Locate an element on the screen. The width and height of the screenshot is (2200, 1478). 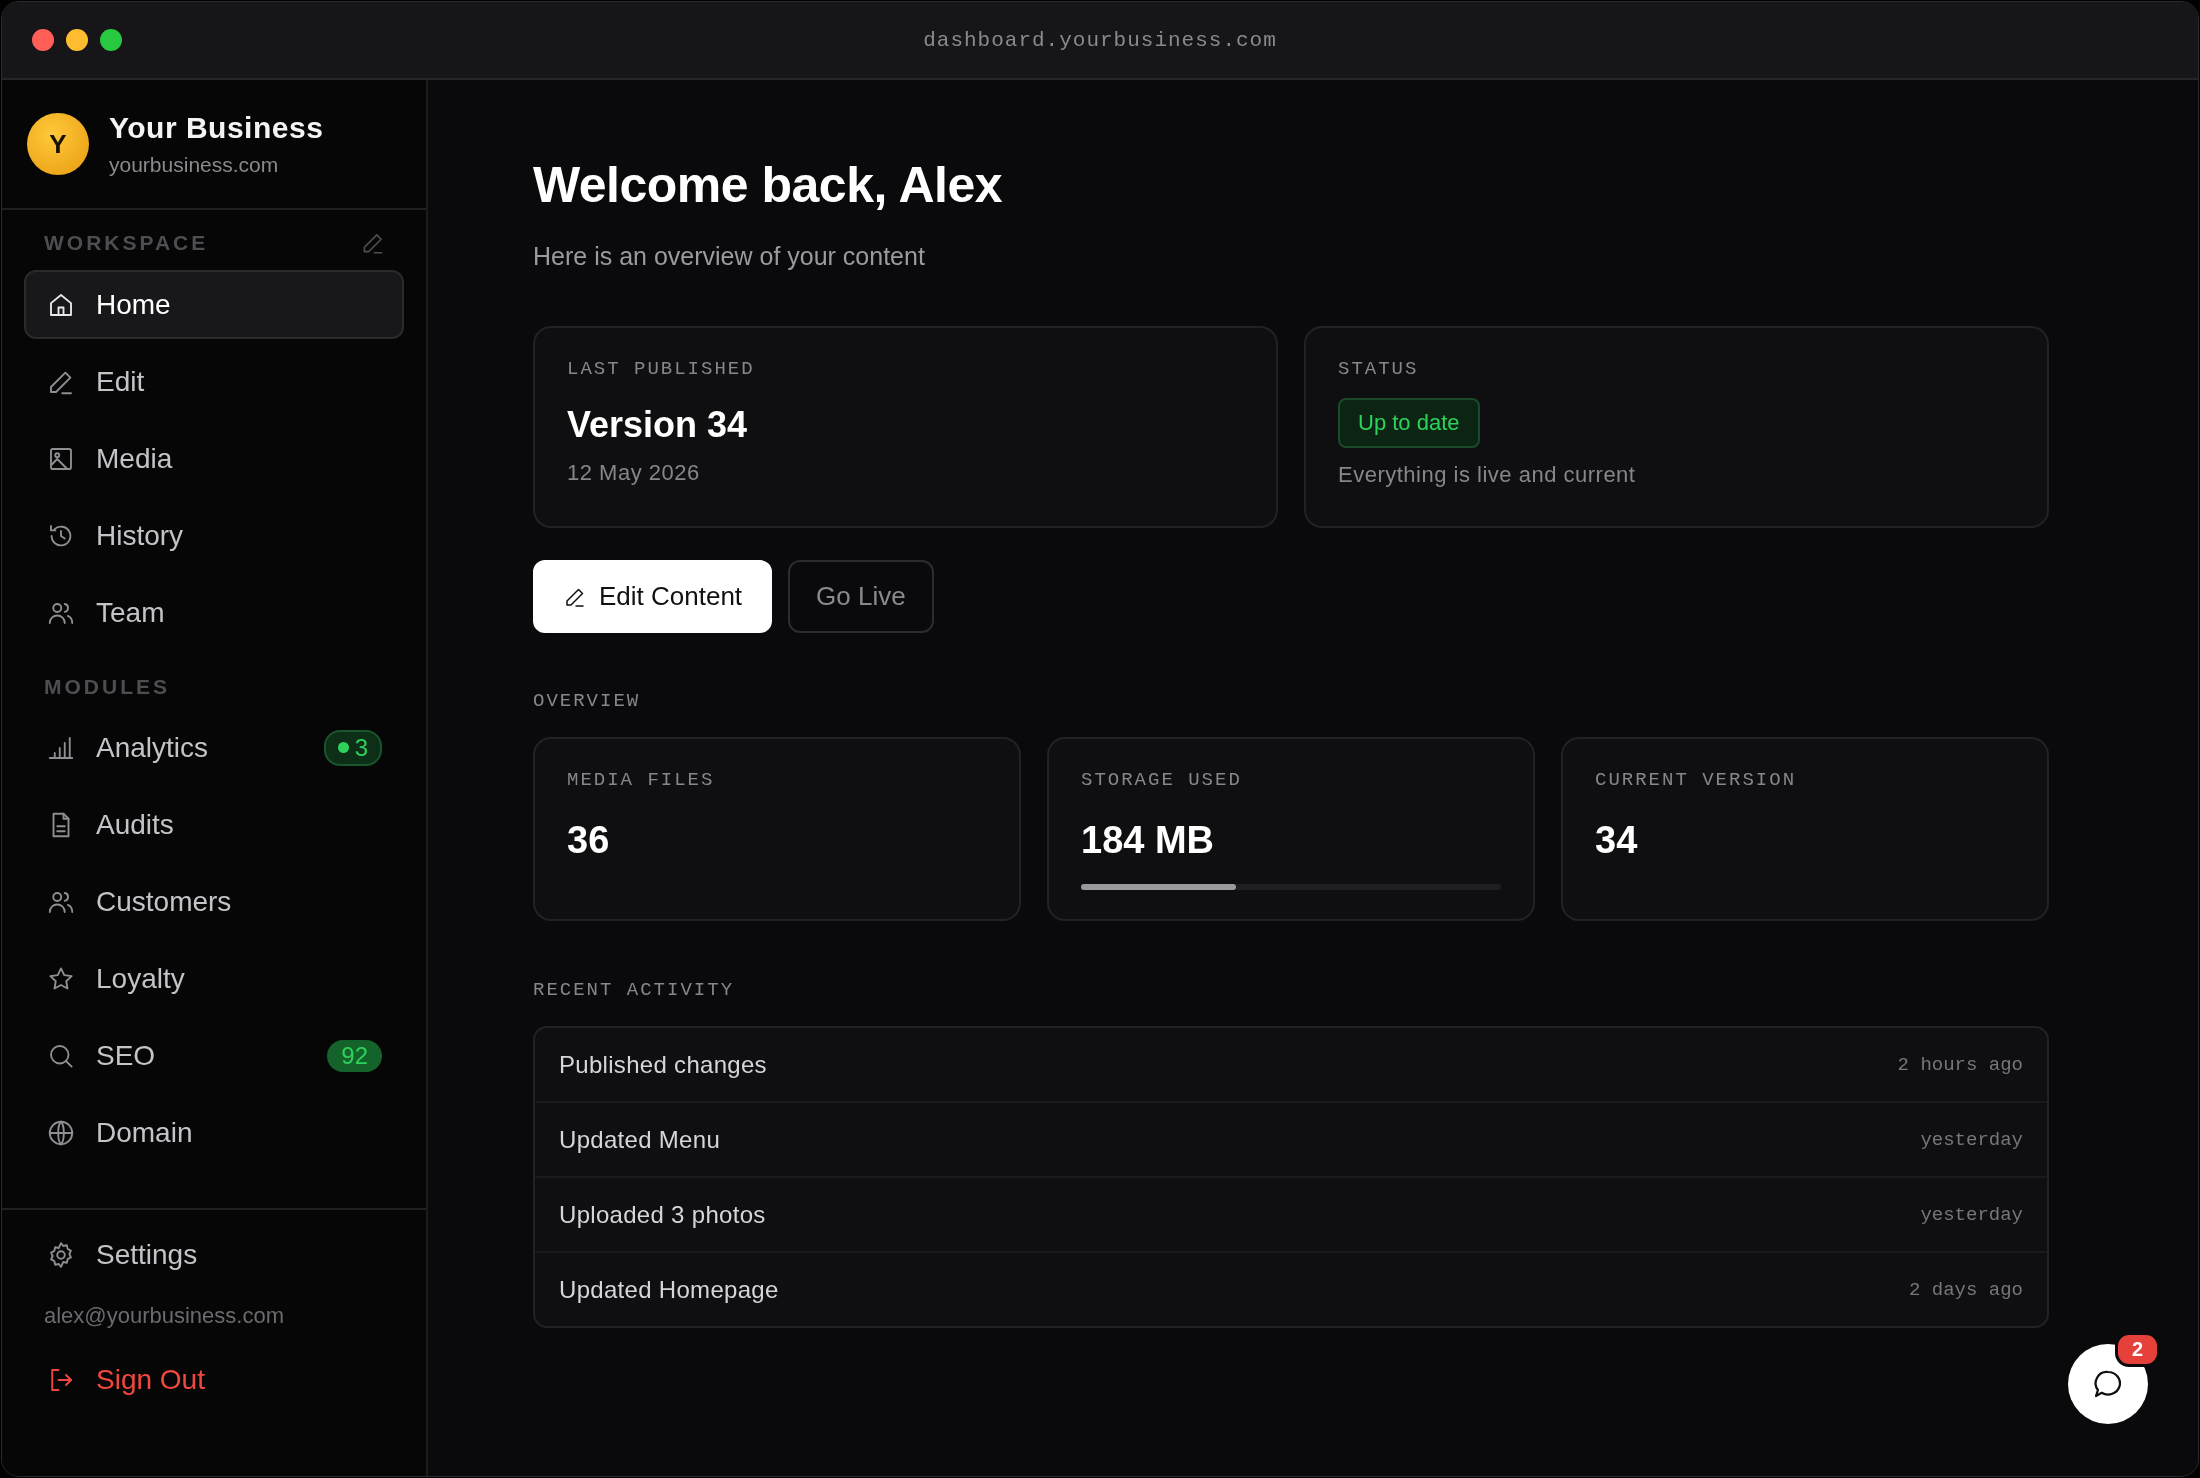
maximize-dot is located at coordinates (111, 40).